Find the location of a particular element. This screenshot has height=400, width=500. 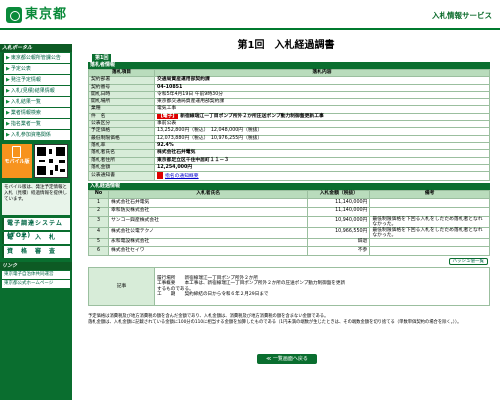

mobile-version-label: モバイル版 is located at coordinates (17, 161).